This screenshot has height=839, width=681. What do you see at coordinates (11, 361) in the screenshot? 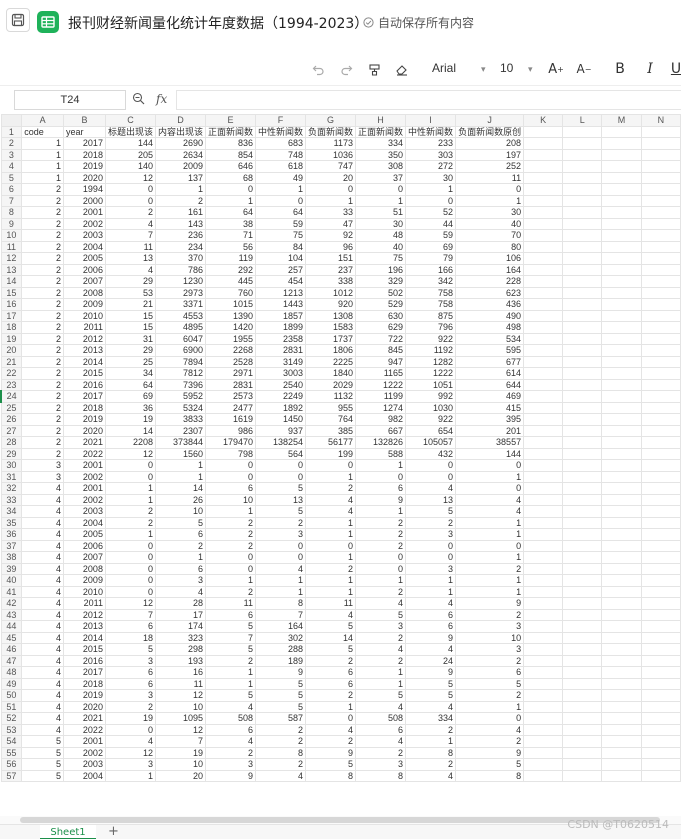
I see `row-header: 21` at bounding box center [11, 361].